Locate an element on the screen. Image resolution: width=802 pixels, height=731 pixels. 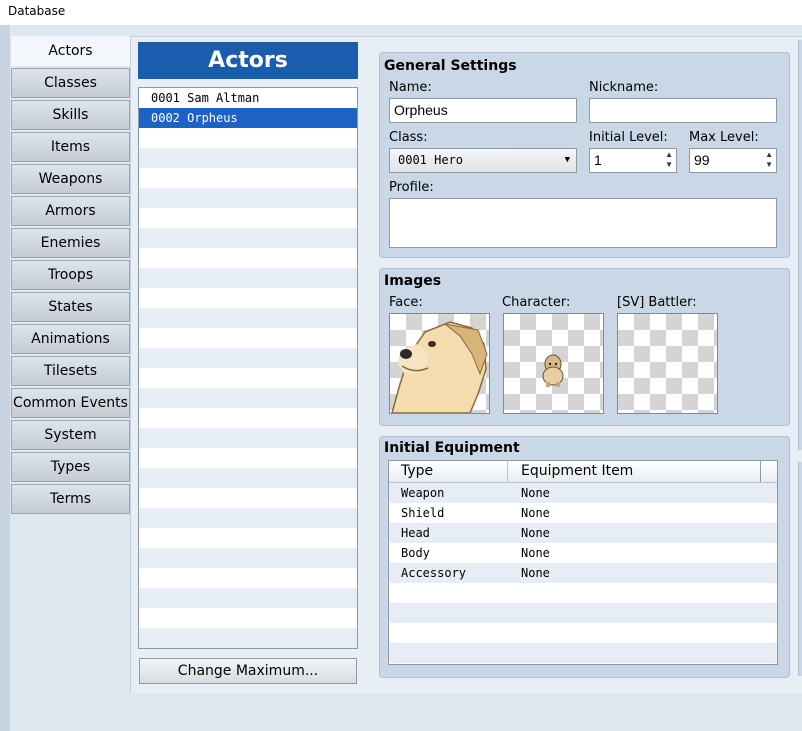
general-settings-title: General Settings is located at coordinates (450, 66).